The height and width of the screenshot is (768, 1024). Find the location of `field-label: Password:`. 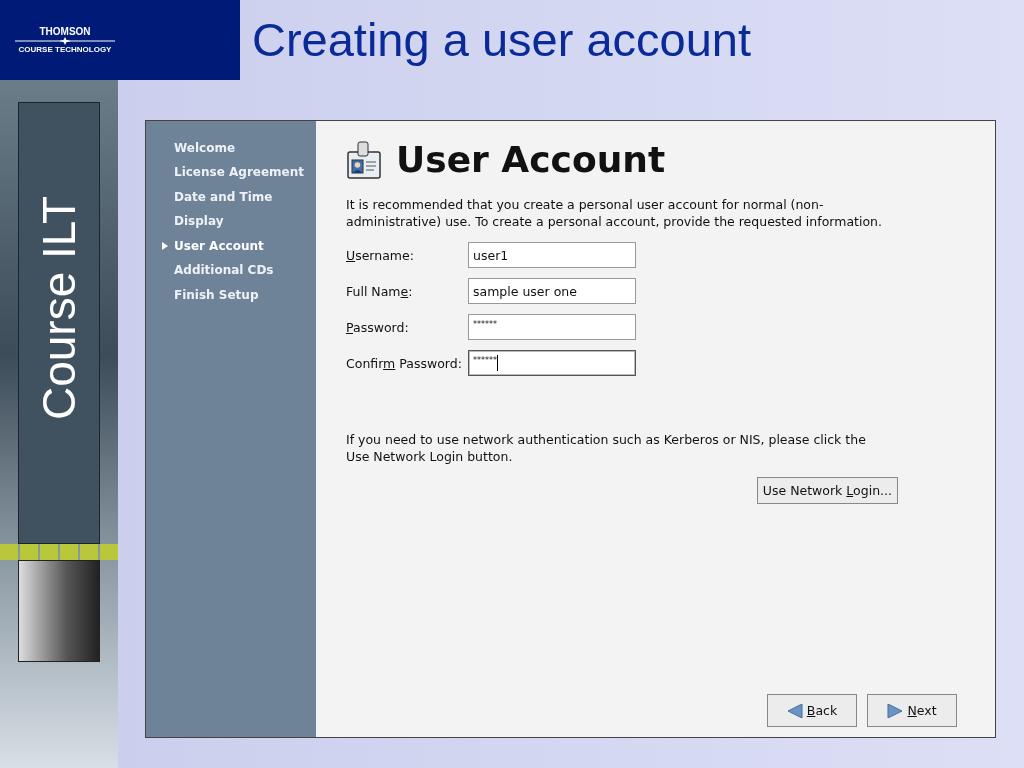

field-label: Password: is located at coordinates (378, 327).